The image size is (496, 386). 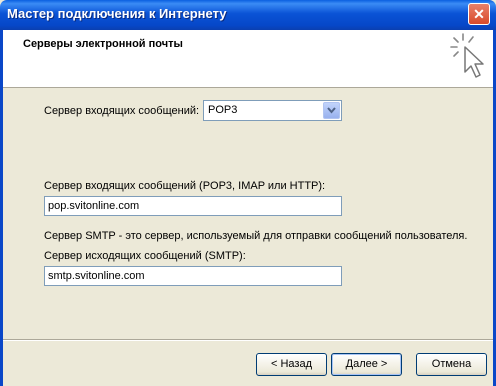 I want to click on incoming-type-value: POP3, so click(x=223, y=110).